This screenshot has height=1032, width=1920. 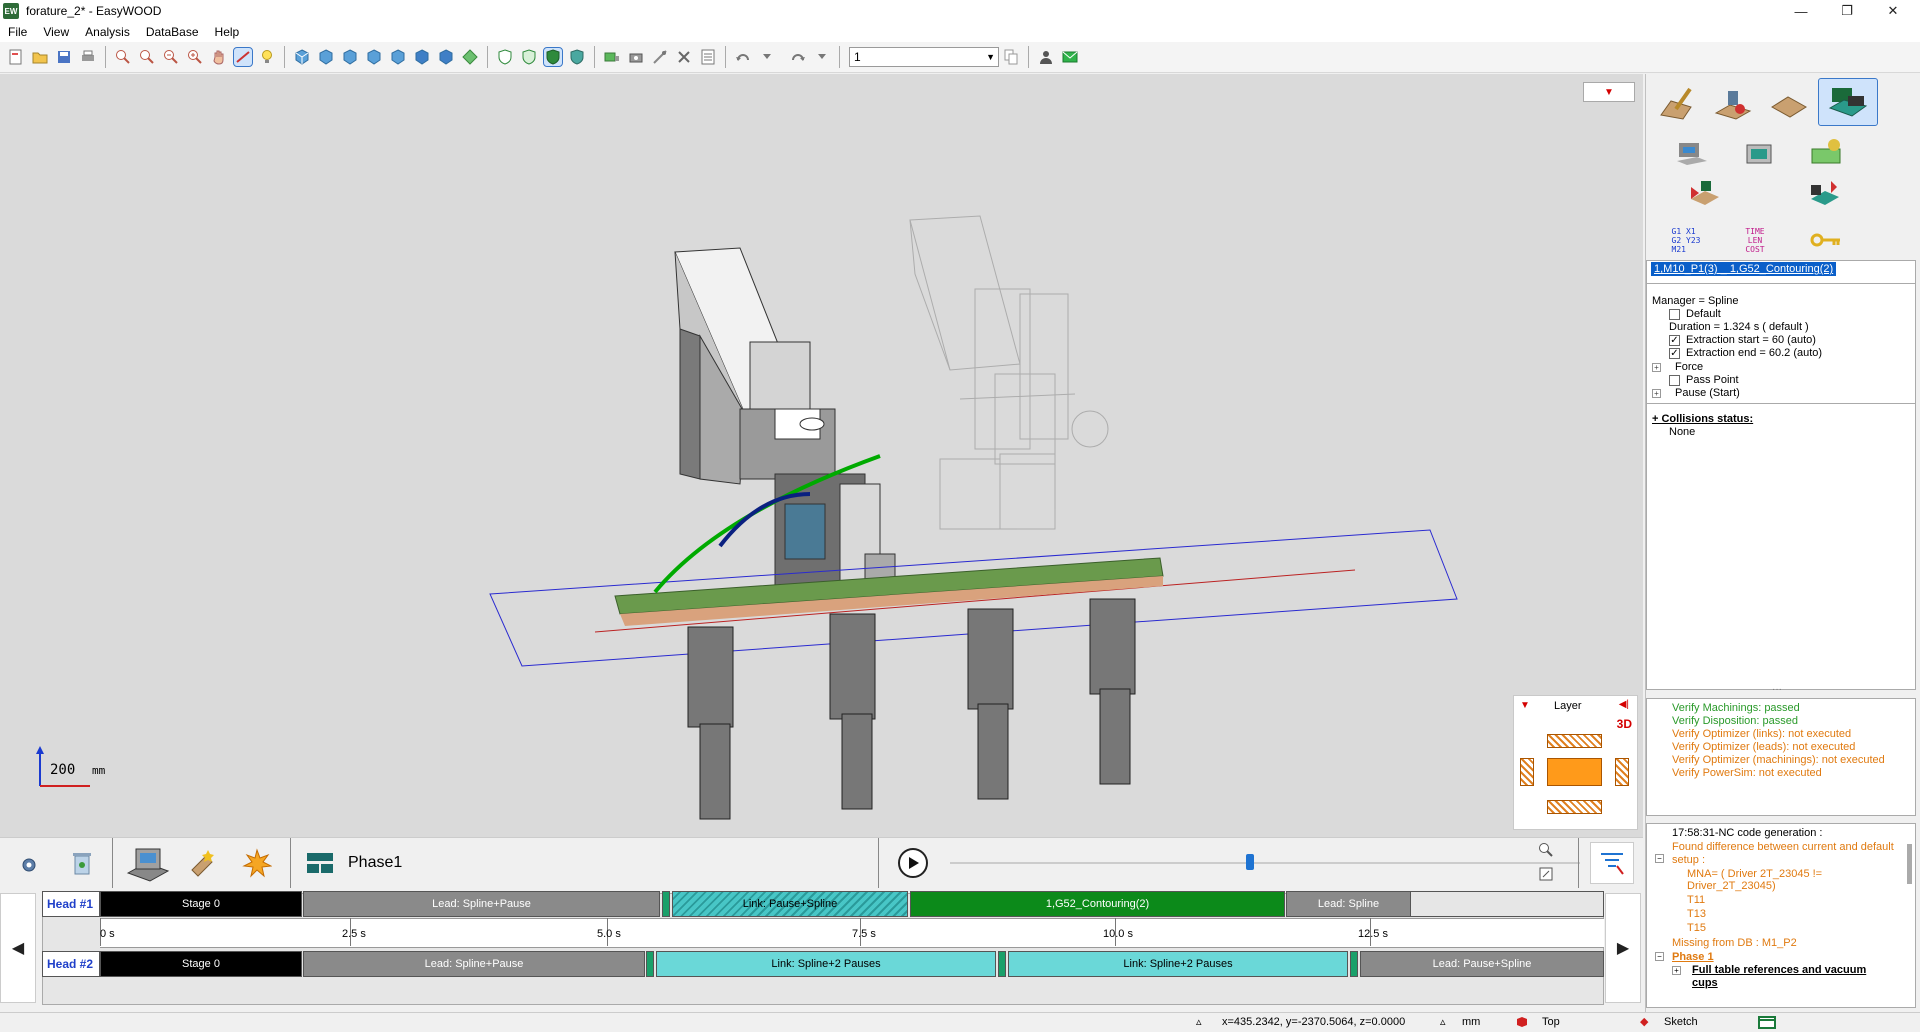 I want to click on undo-icon, so click(x=743, y=57).